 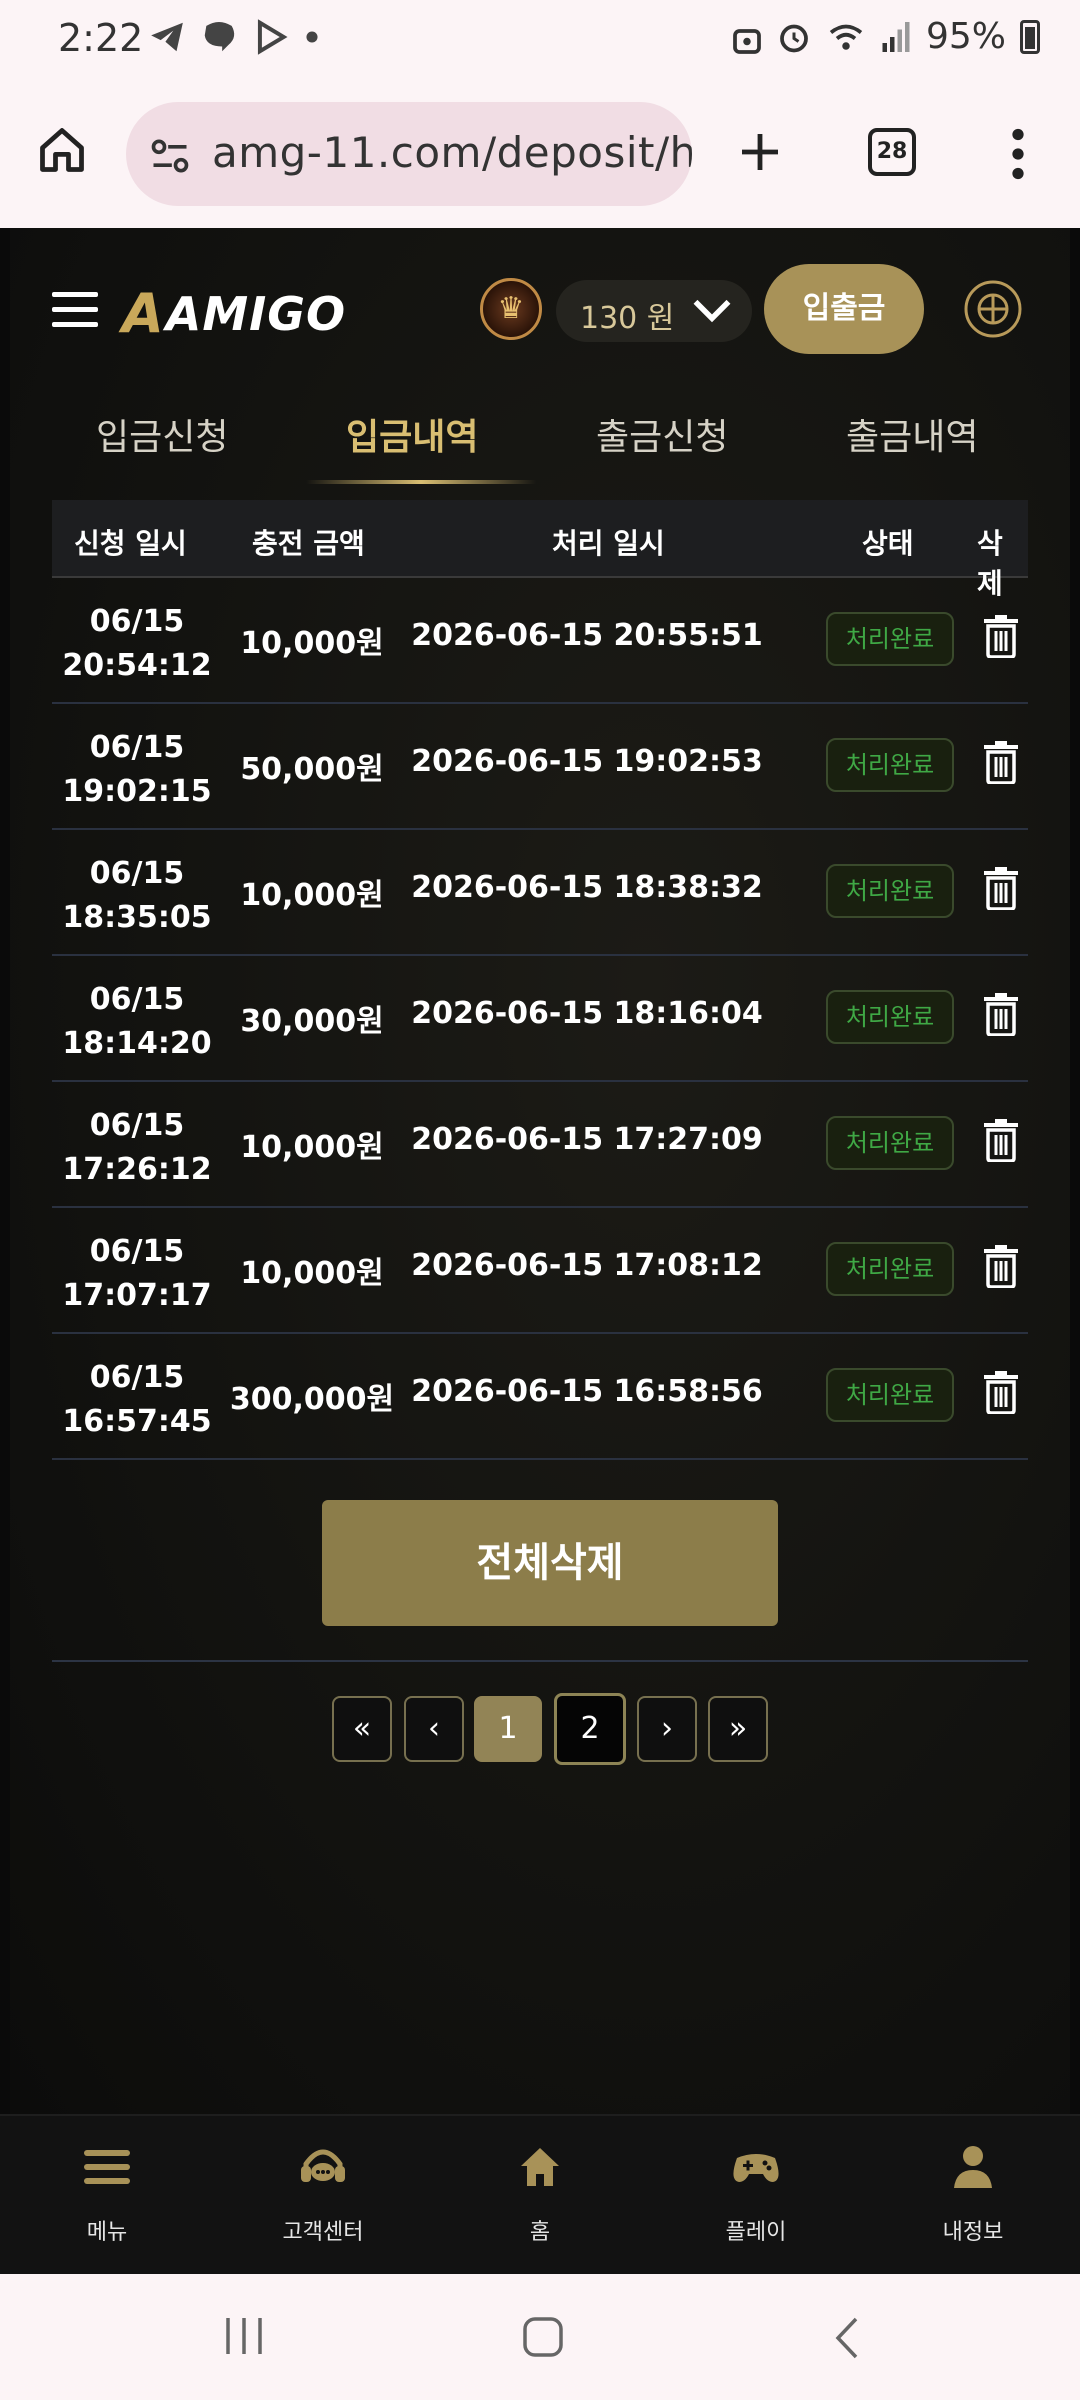 What do you see at coordinates (993, 309) in the screenshot?
I see `language-globe-icon` at bounding box center [993, 309].